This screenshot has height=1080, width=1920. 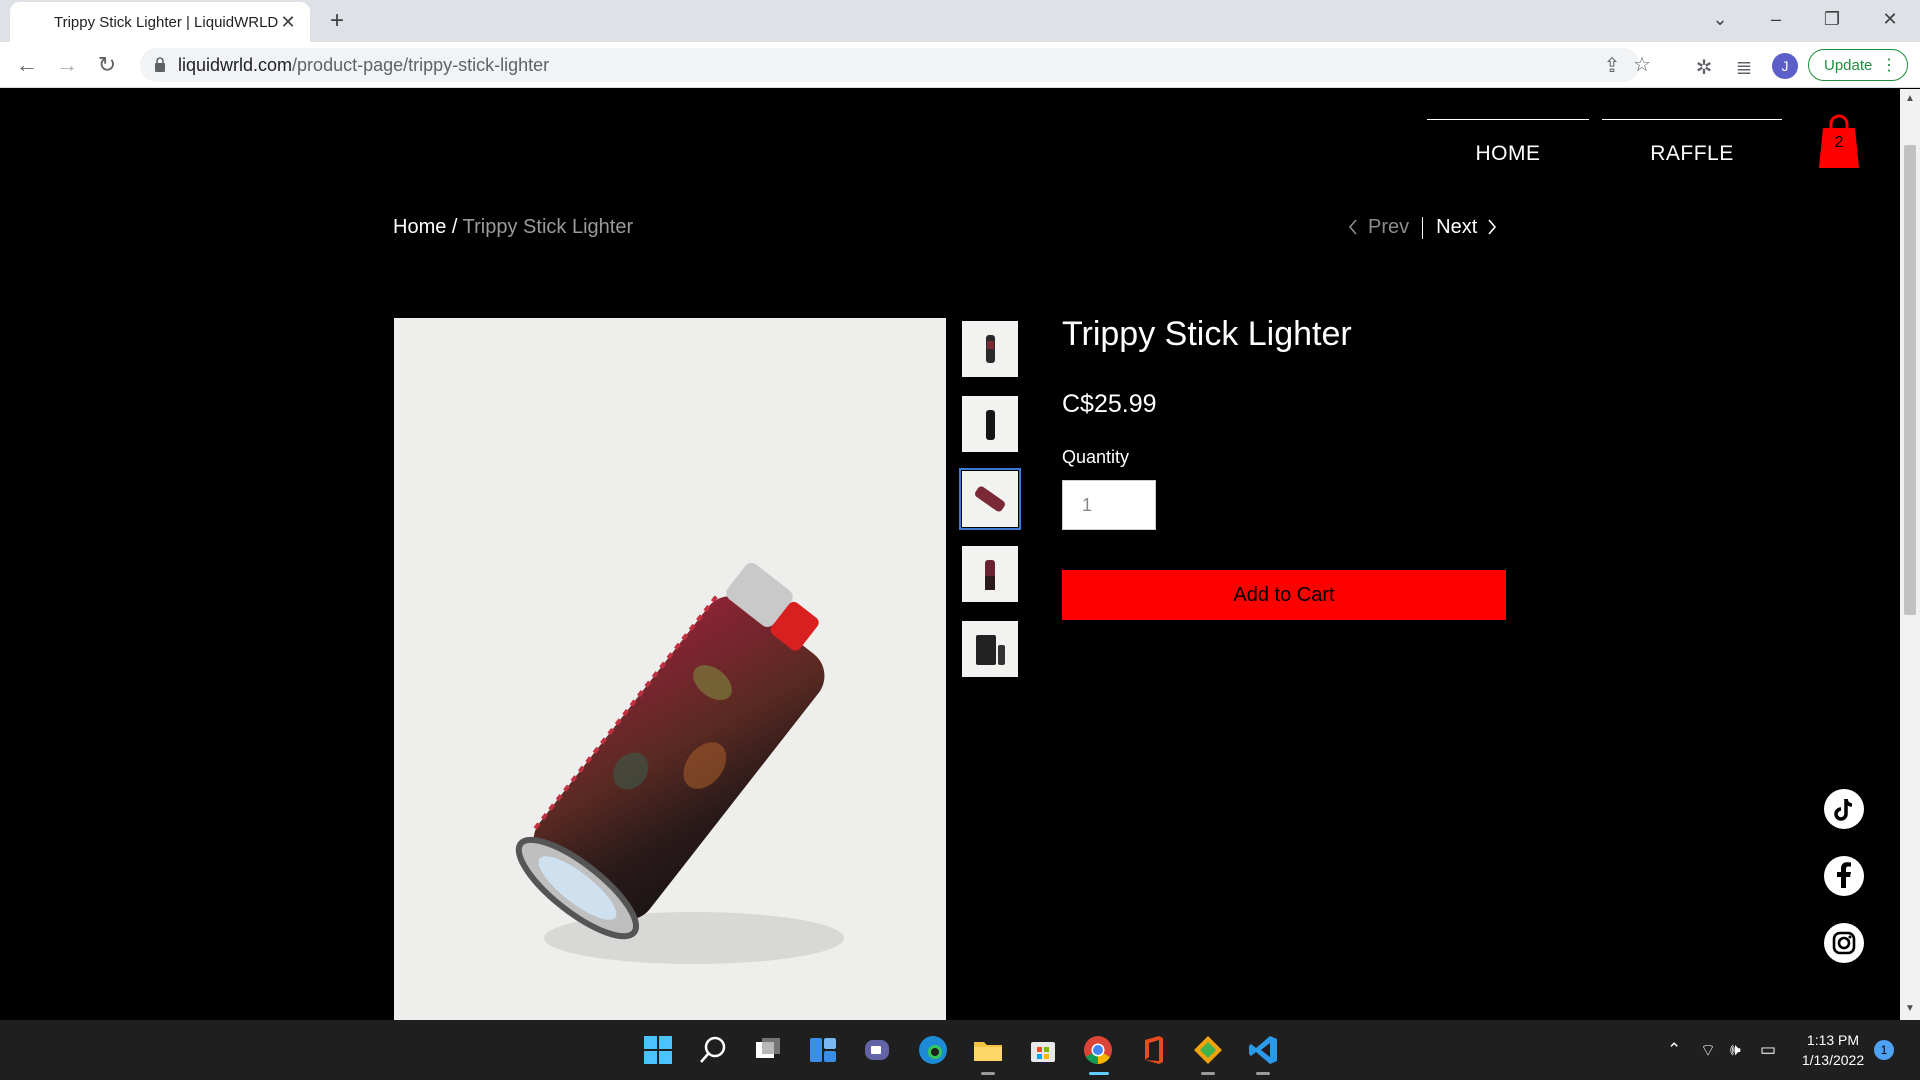 I want to click on clock-date: 1/13/2022, so click(x=1833, y=1060).